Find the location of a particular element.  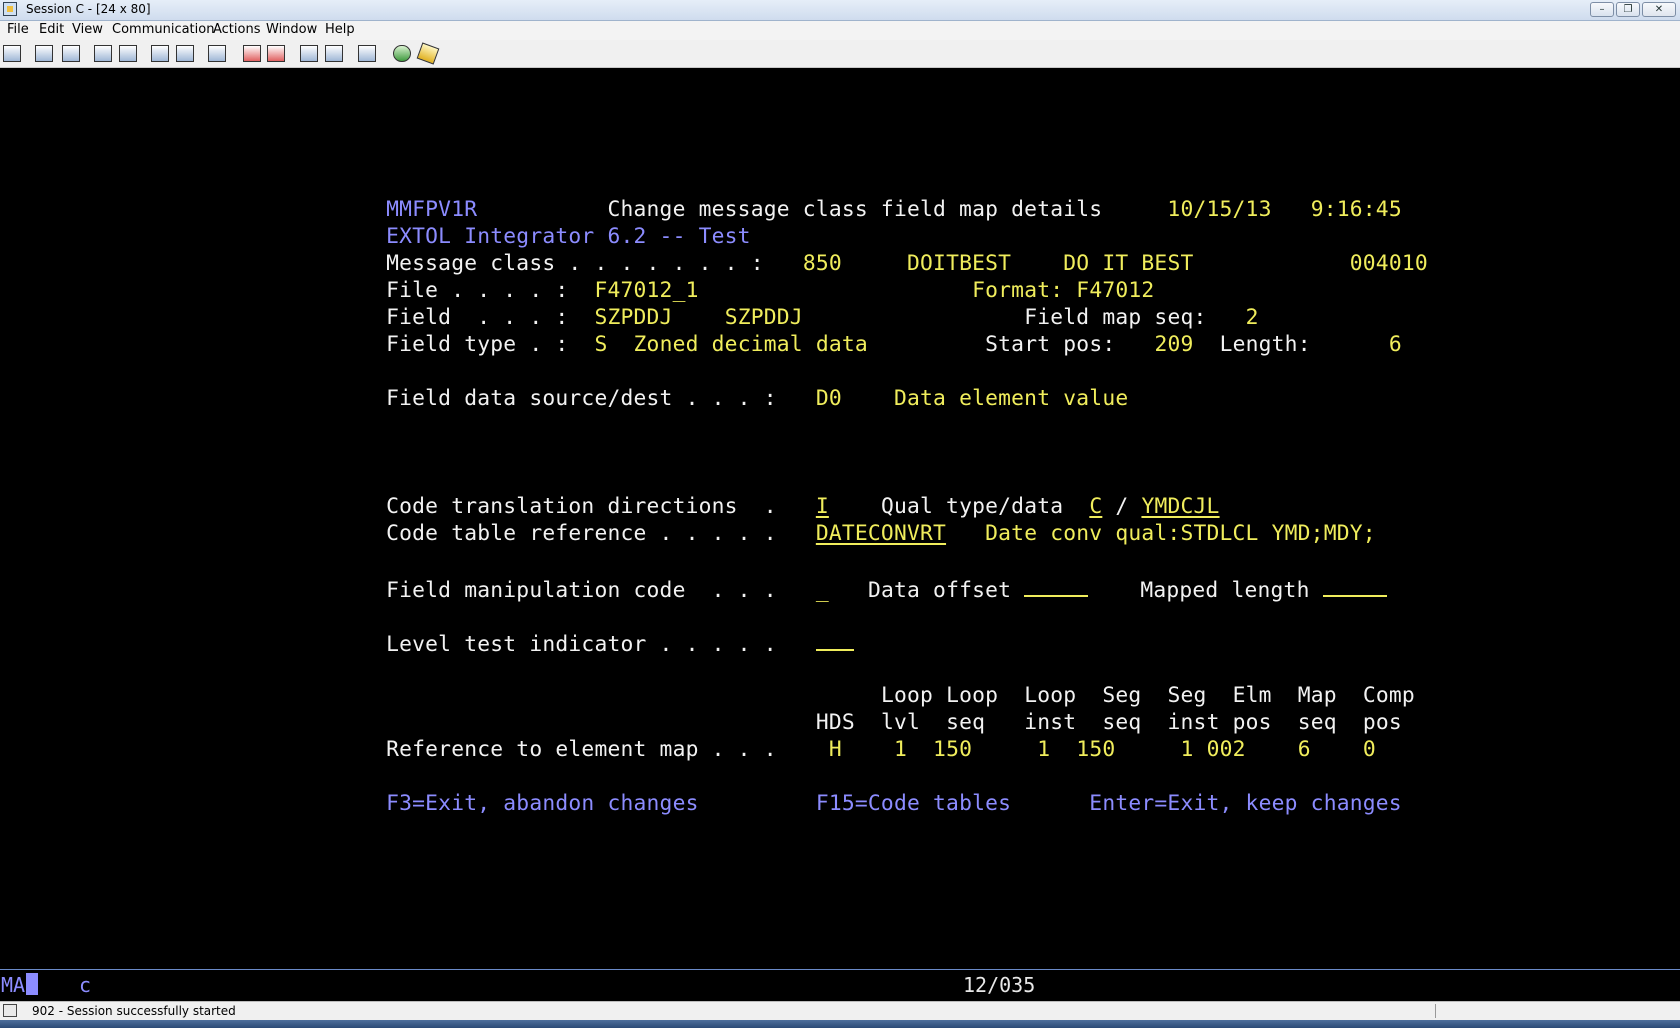

oia-indicator: c is located at coordinates (85, 985).